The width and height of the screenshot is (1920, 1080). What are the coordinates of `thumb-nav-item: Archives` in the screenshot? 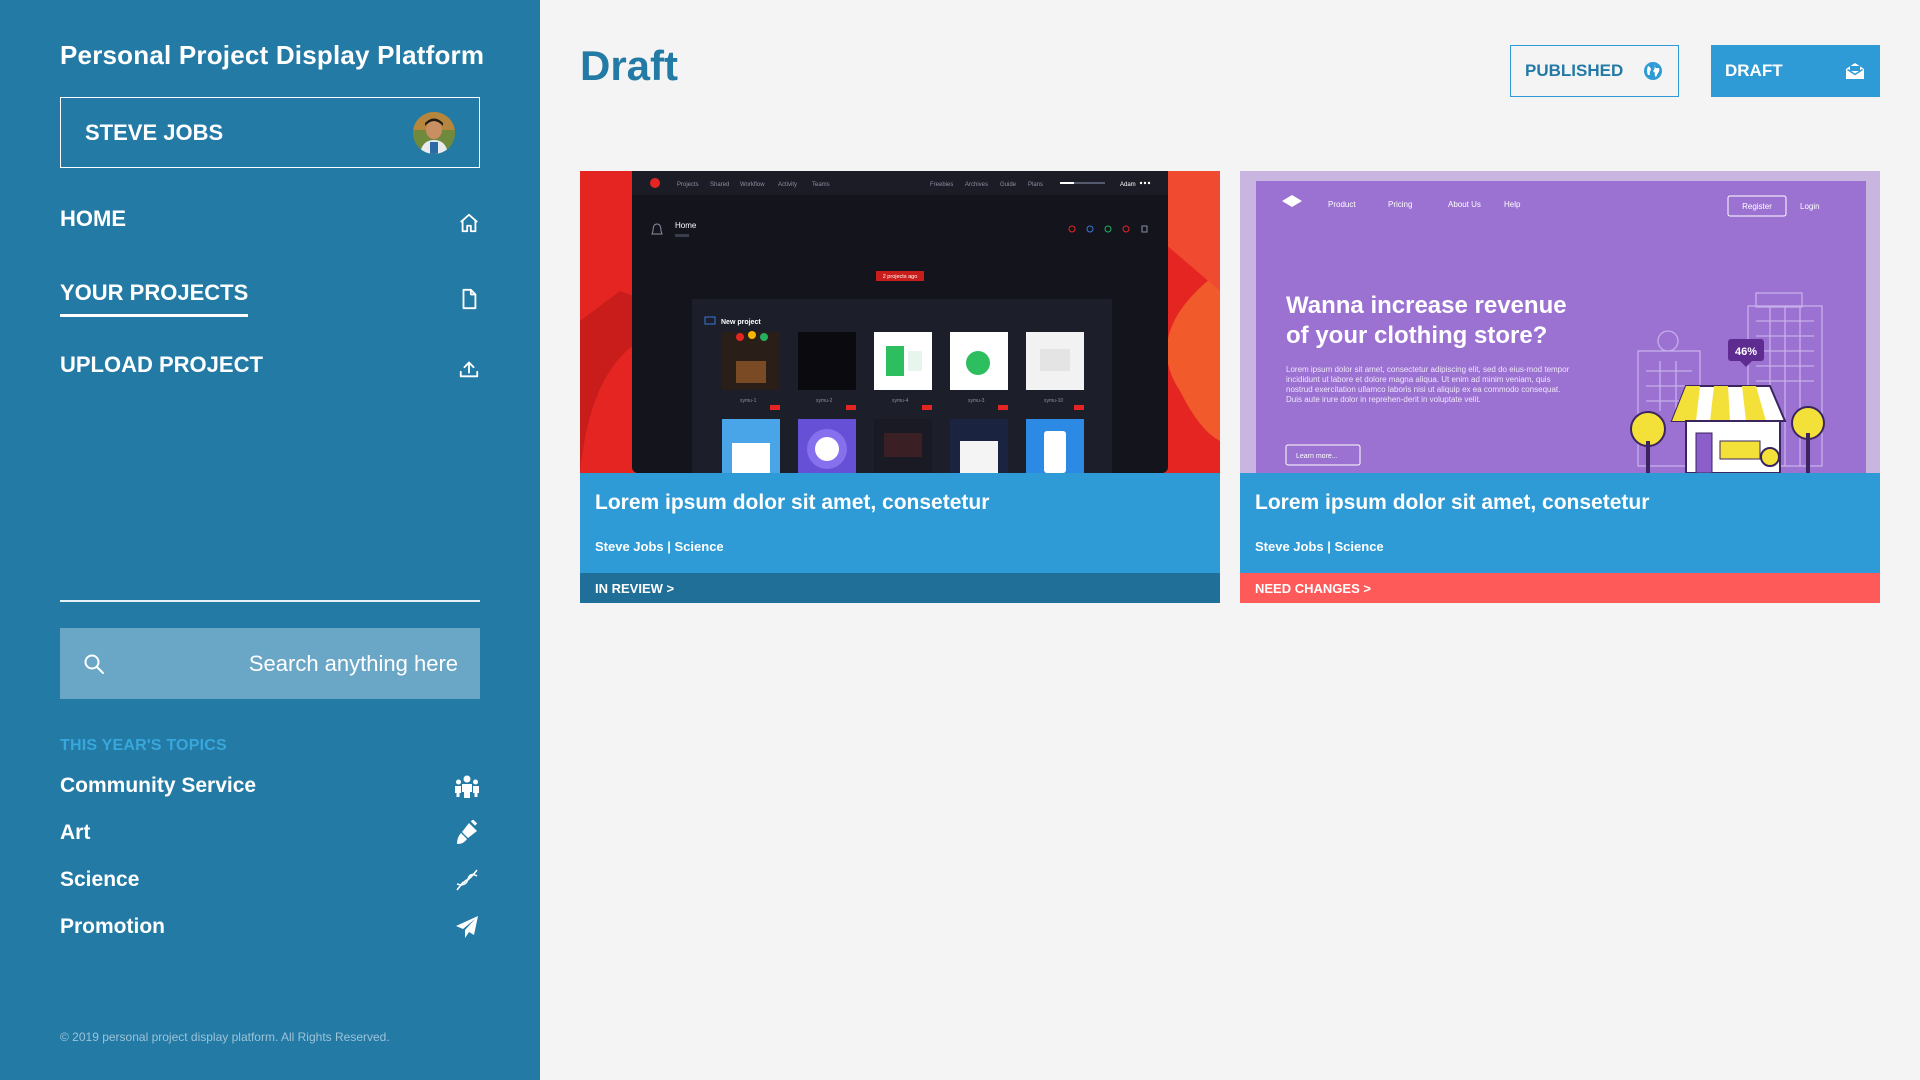 It's located at (976, 185).